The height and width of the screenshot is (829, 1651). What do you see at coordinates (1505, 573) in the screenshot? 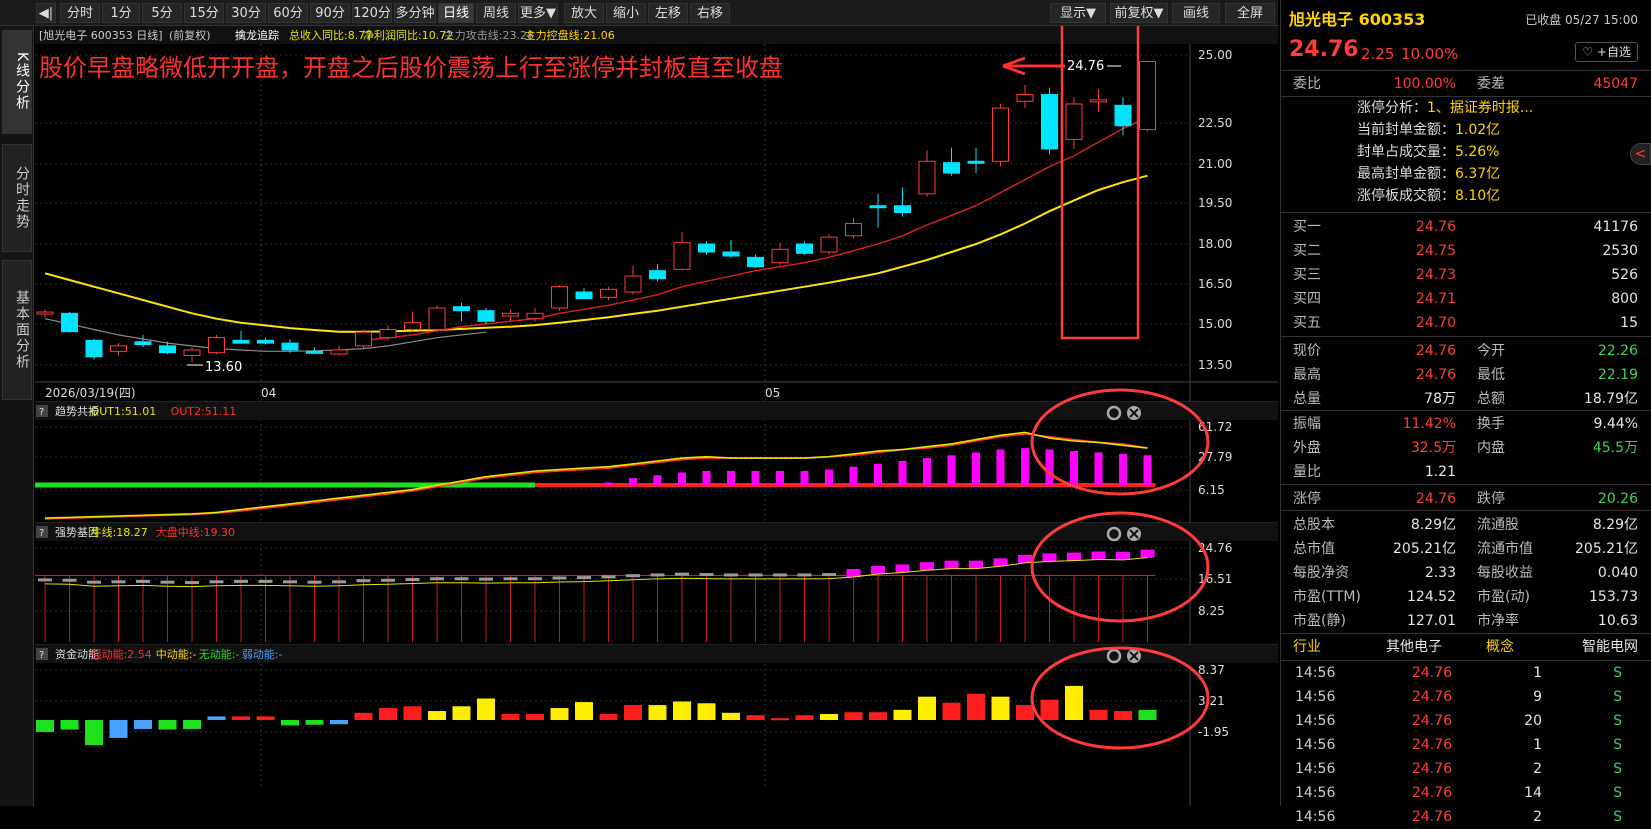
I see `fund-label-2-1: 每股收益` at bounding box center [1505, 573].